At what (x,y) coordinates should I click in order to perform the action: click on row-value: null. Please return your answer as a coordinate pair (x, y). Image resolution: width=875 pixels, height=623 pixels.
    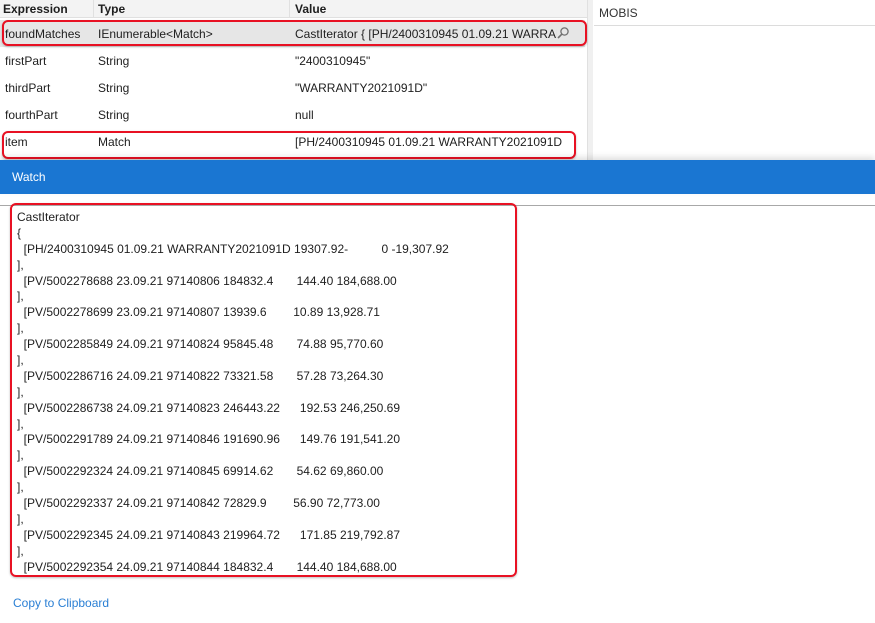
    Looking at the image, I should click on (304, 115).